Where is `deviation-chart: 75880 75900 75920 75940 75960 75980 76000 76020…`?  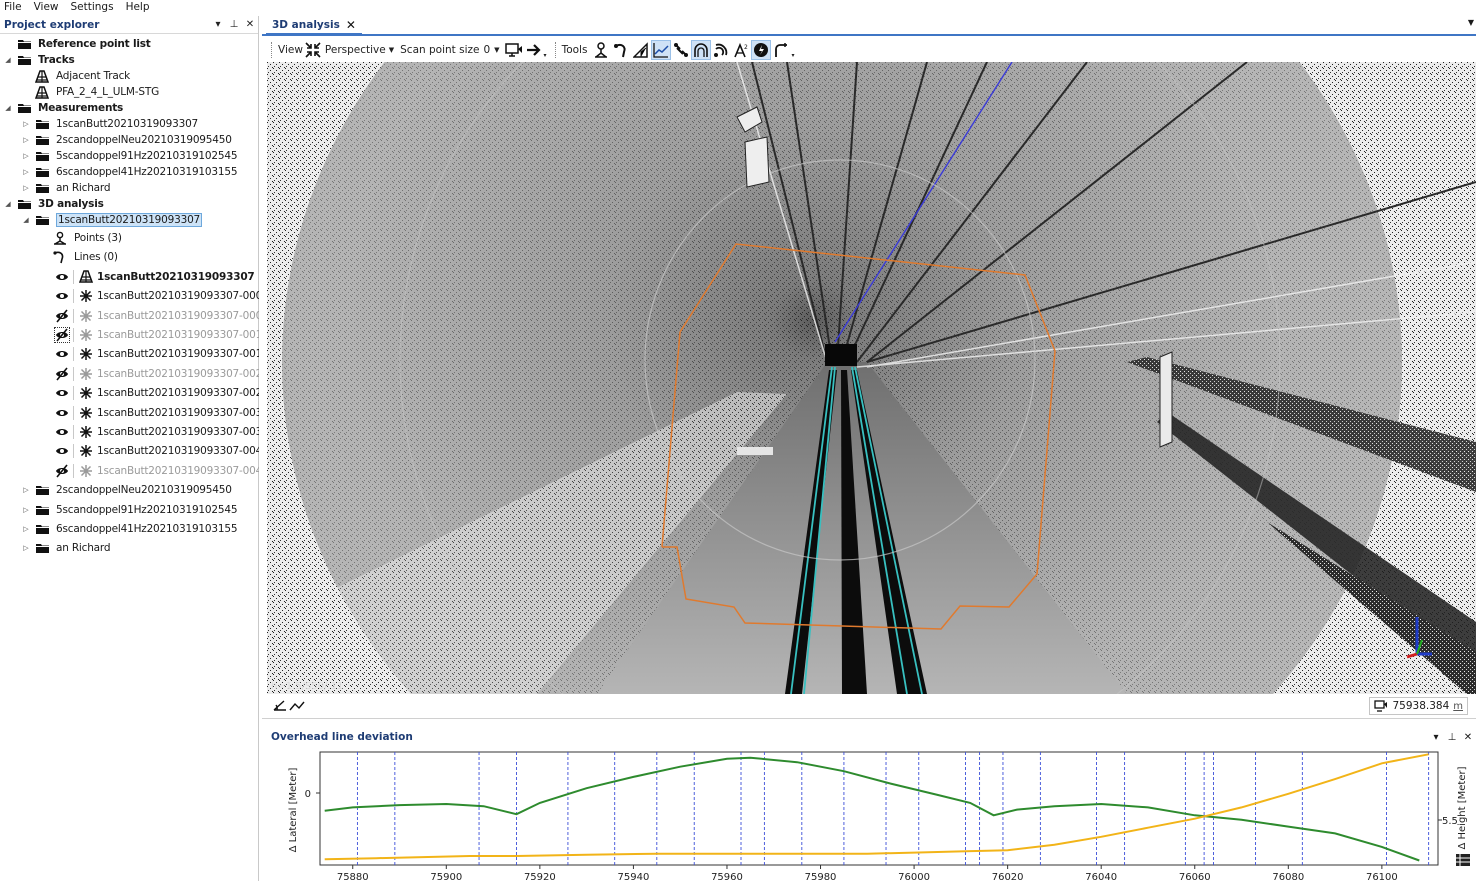
deviation-chart: 75880 75900 75920 75940 75960 75980 76000 76020… is located at coordinates (869, 814).